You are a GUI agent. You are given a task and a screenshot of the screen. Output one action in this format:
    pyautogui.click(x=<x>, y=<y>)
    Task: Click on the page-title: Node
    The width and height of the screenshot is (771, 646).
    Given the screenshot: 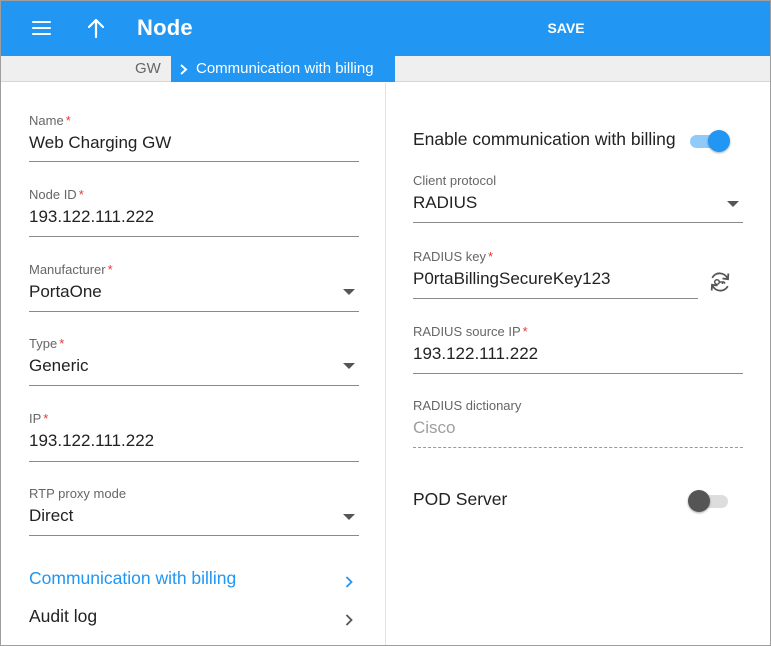 What is the action you would take?
    pyautogui.click(x=165, y=27)
    